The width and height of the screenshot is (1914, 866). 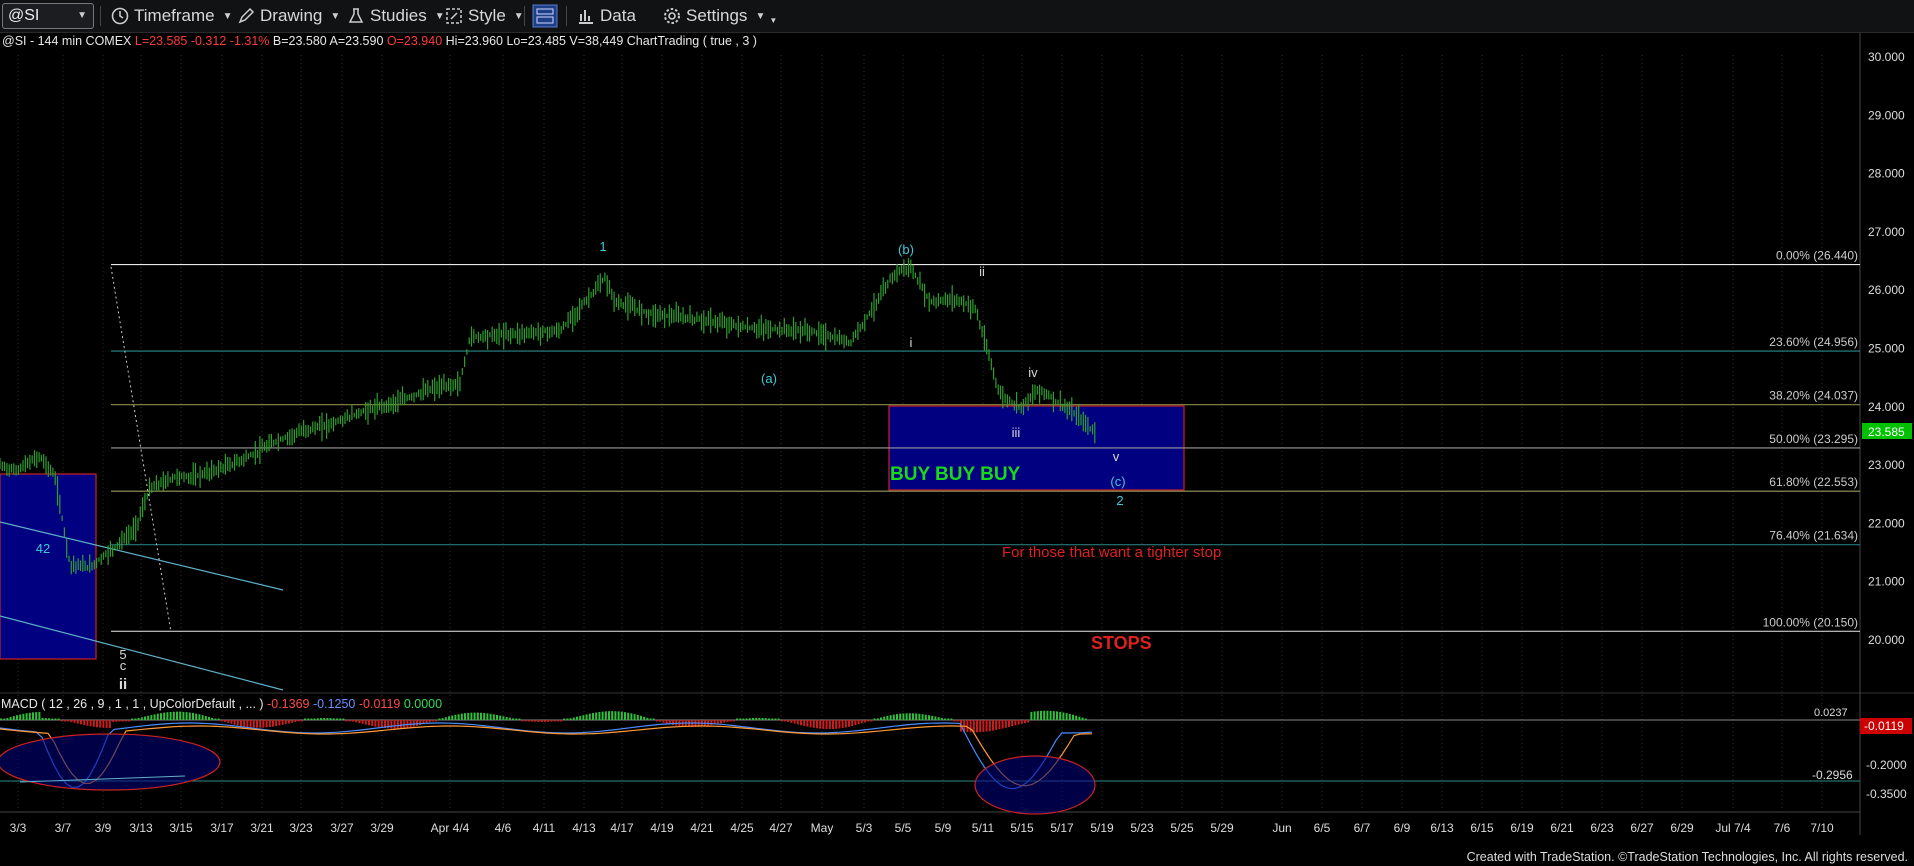 I want to click on date-tick-label: 7/6, so click(x=1782, y=828).